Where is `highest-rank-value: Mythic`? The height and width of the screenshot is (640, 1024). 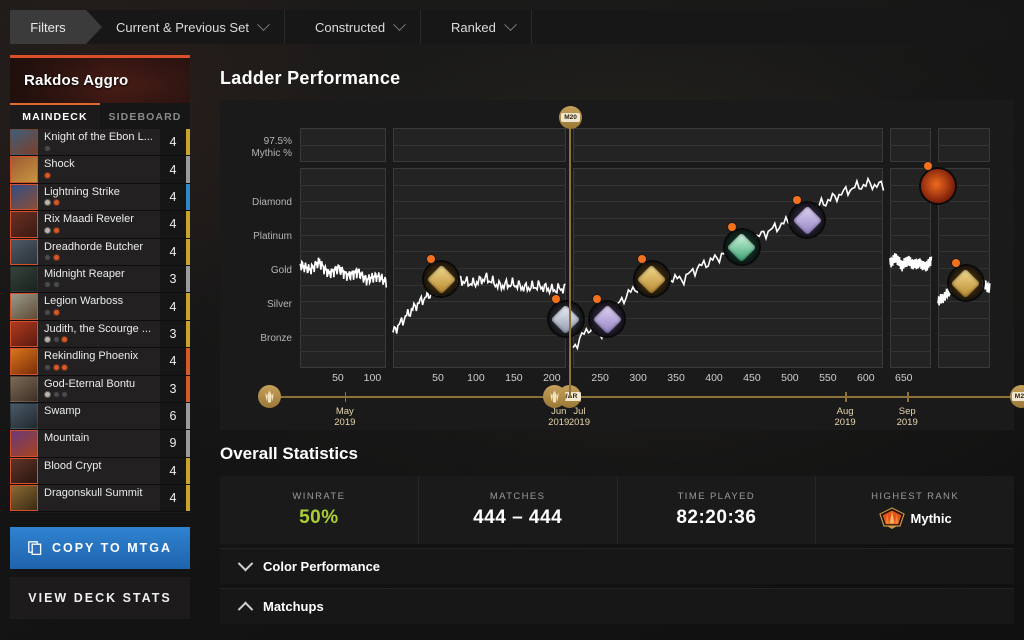
highest-rank-value: Mythic is located at coordinates (915, 518).